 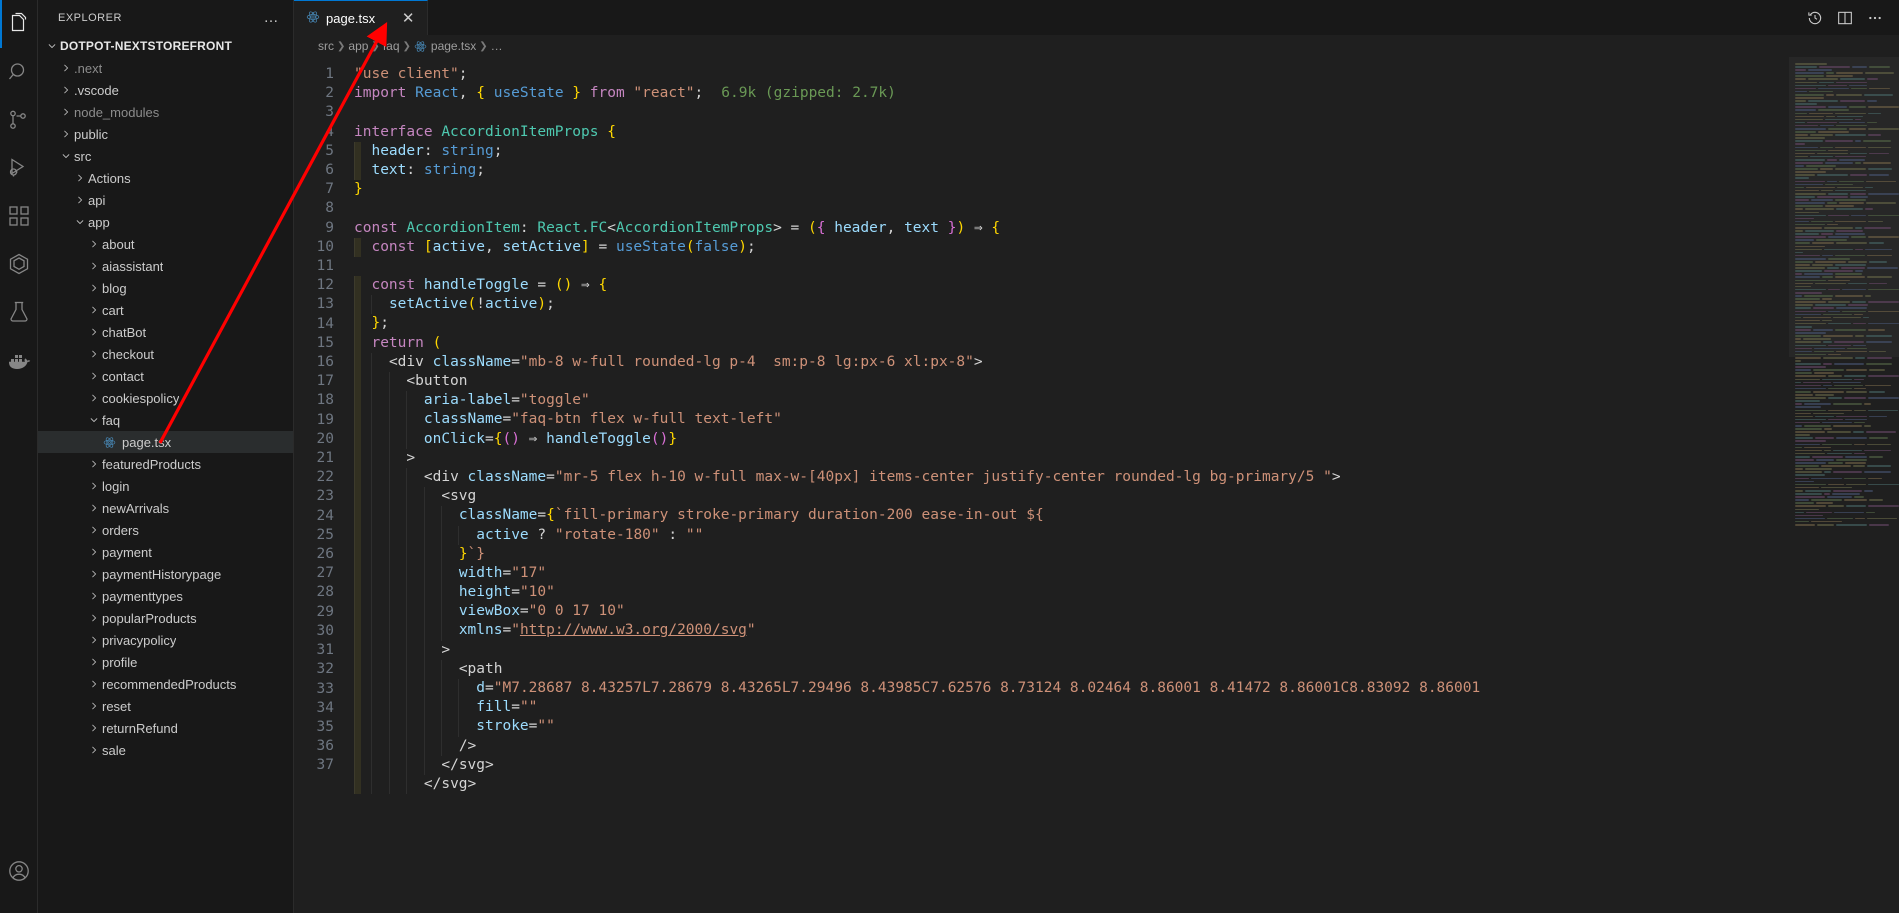 What do you see at coordinates (358, 46) in the screenshot?
I see `breadcrumb-item-app: app` at bounding box center [358, 46].